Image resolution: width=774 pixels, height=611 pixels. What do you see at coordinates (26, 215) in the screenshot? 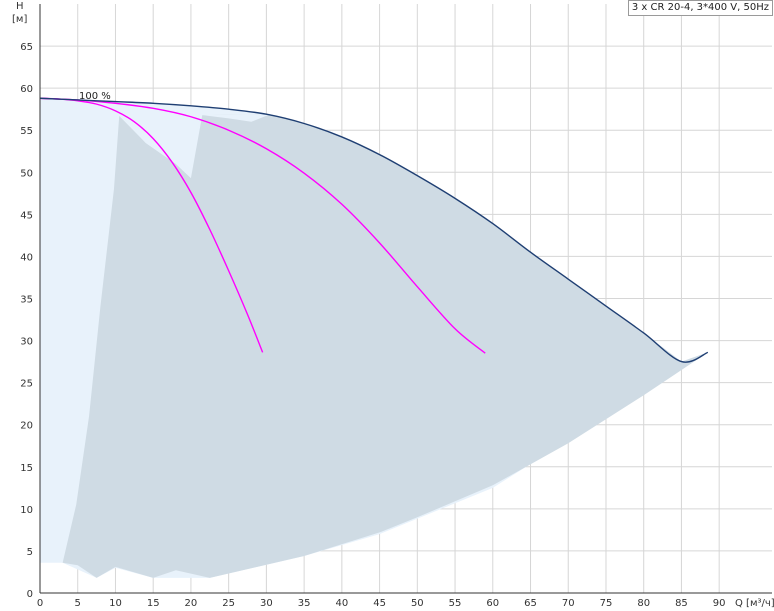
I see `y-tick-label: 45` at bounding box center [26, 215].